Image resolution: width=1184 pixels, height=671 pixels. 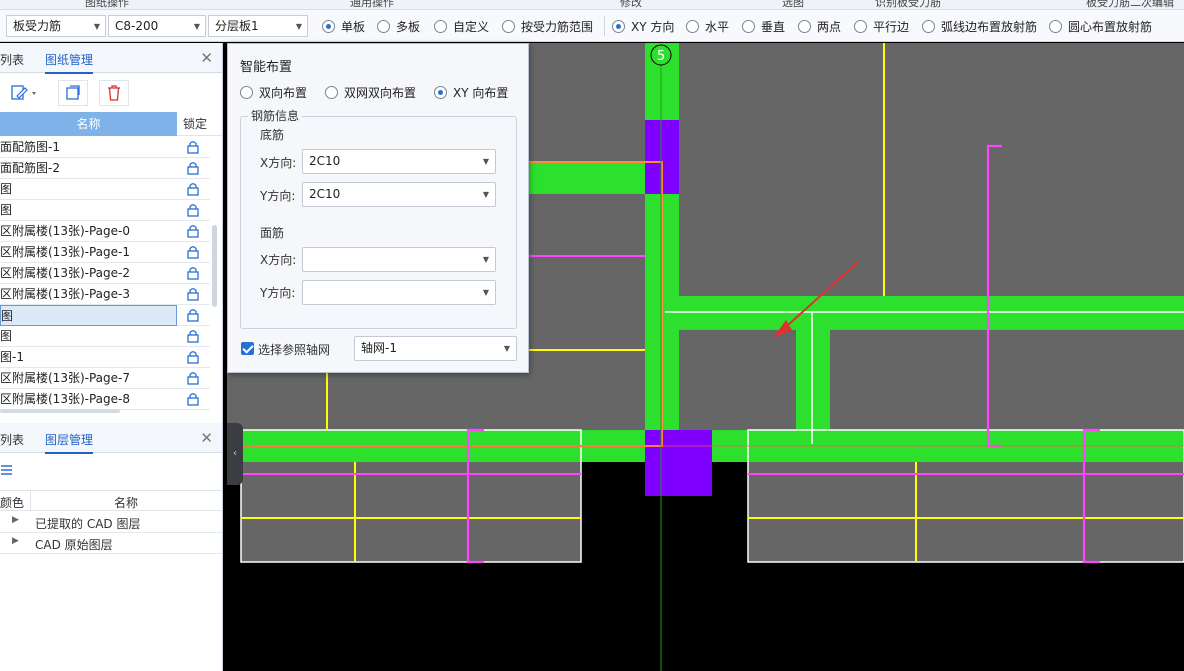 What do you see at coordinates (56, 26) in the screenshot?
I see `element-type-select: 板受力筋 ▼` at bounding box center [56, 26].